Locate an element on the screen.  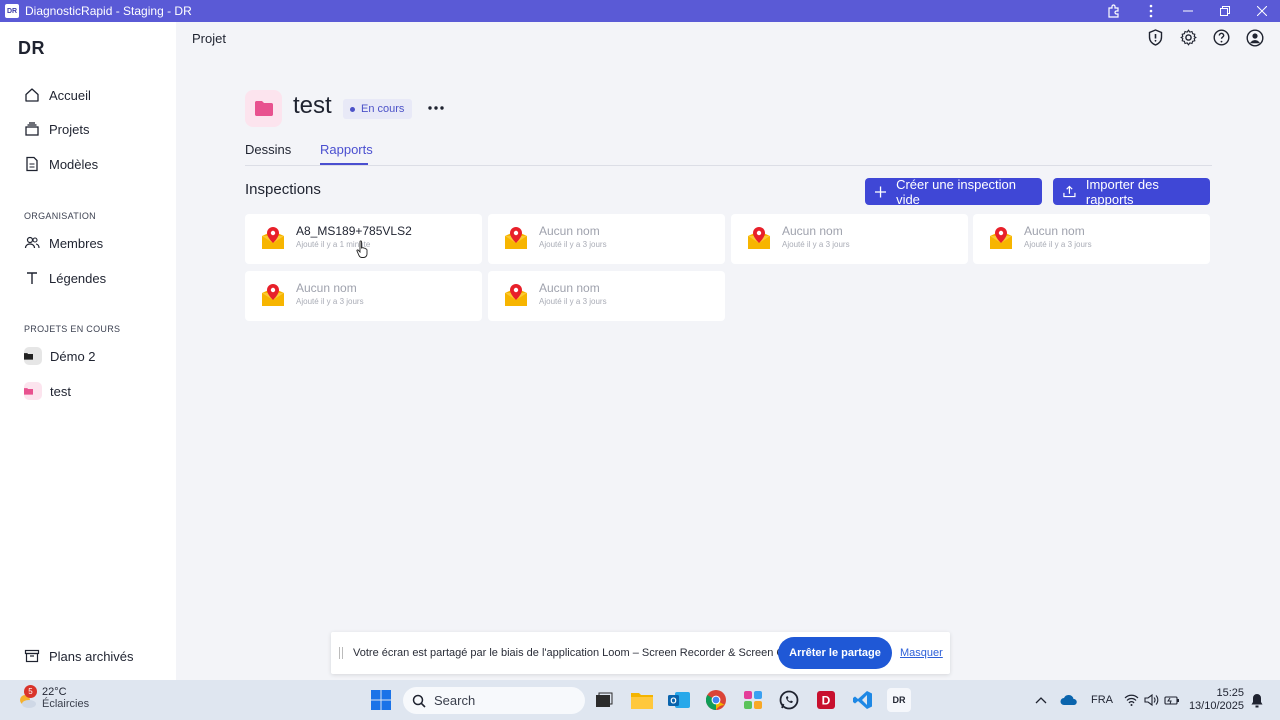
sidebar-item-accueil: Accueil is located at coordinates (57, 95).